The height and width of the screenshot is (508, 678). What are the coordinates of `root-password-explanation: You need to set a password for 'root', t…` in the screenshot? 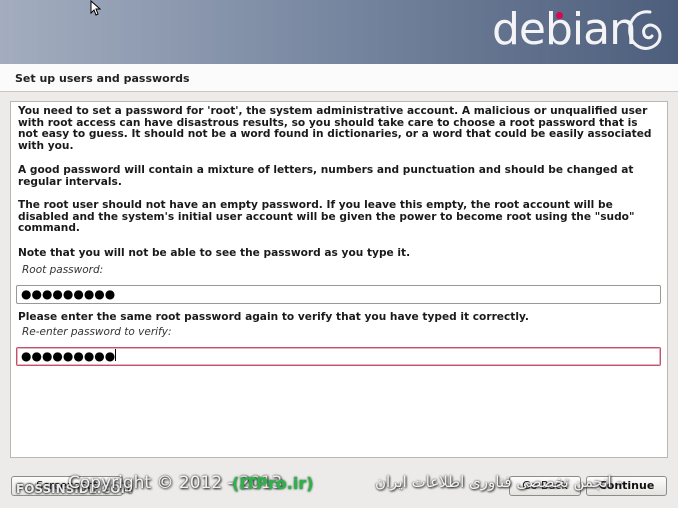 It's located at (335, 128).